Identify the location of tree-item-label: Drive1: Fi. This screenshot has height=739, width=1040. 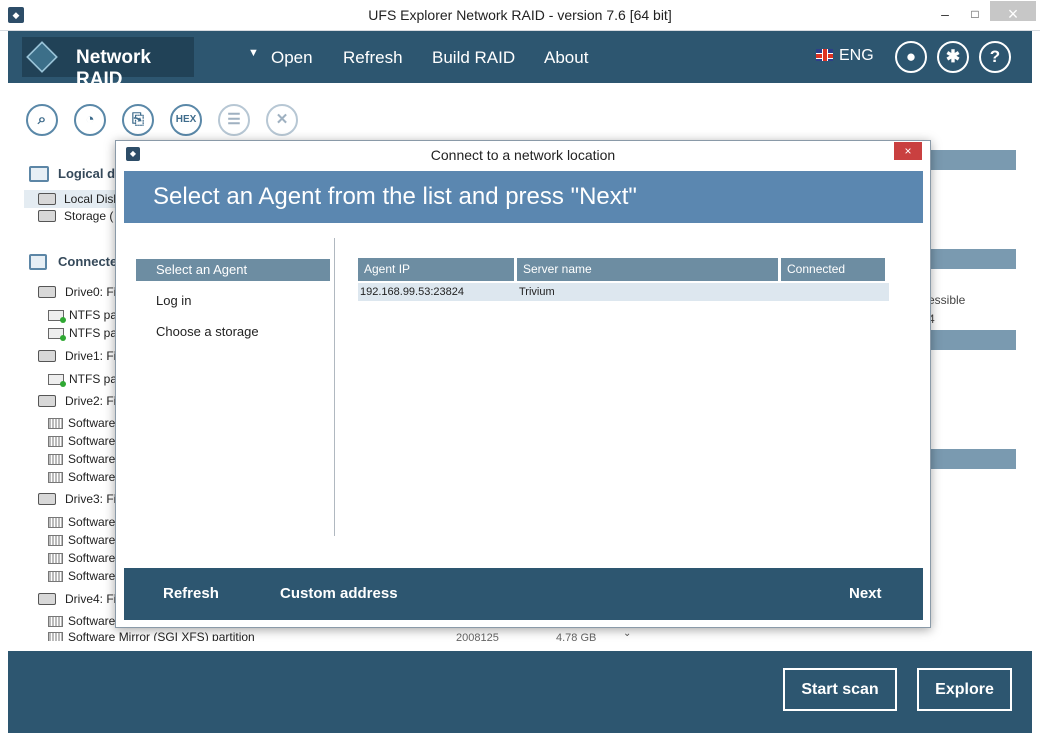
(91, 356).